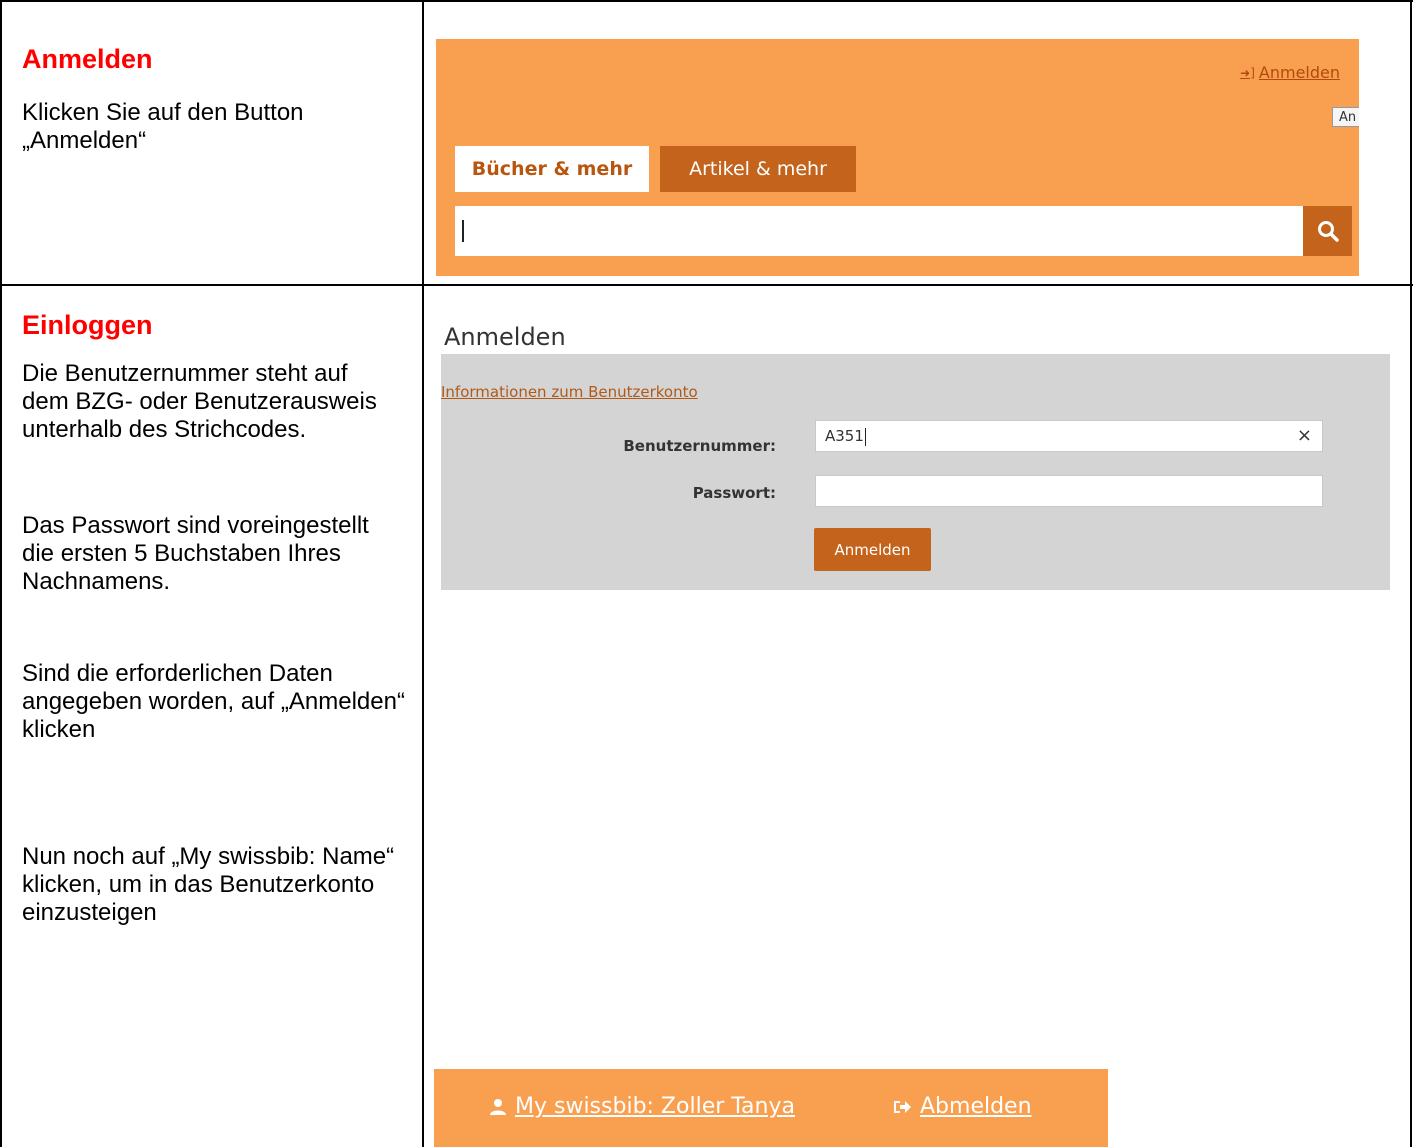 The image size is (1413, 1147). Describe the element at coordinates (1299, 72) in the screenshot. I see `login-link-label: Anmelden` at that location.